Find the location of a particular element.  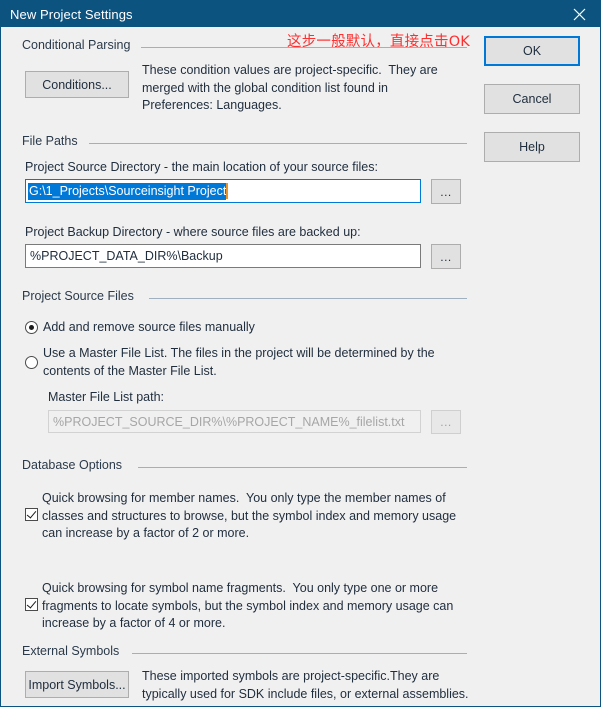

close-icon is located at coordinates (579, 14).